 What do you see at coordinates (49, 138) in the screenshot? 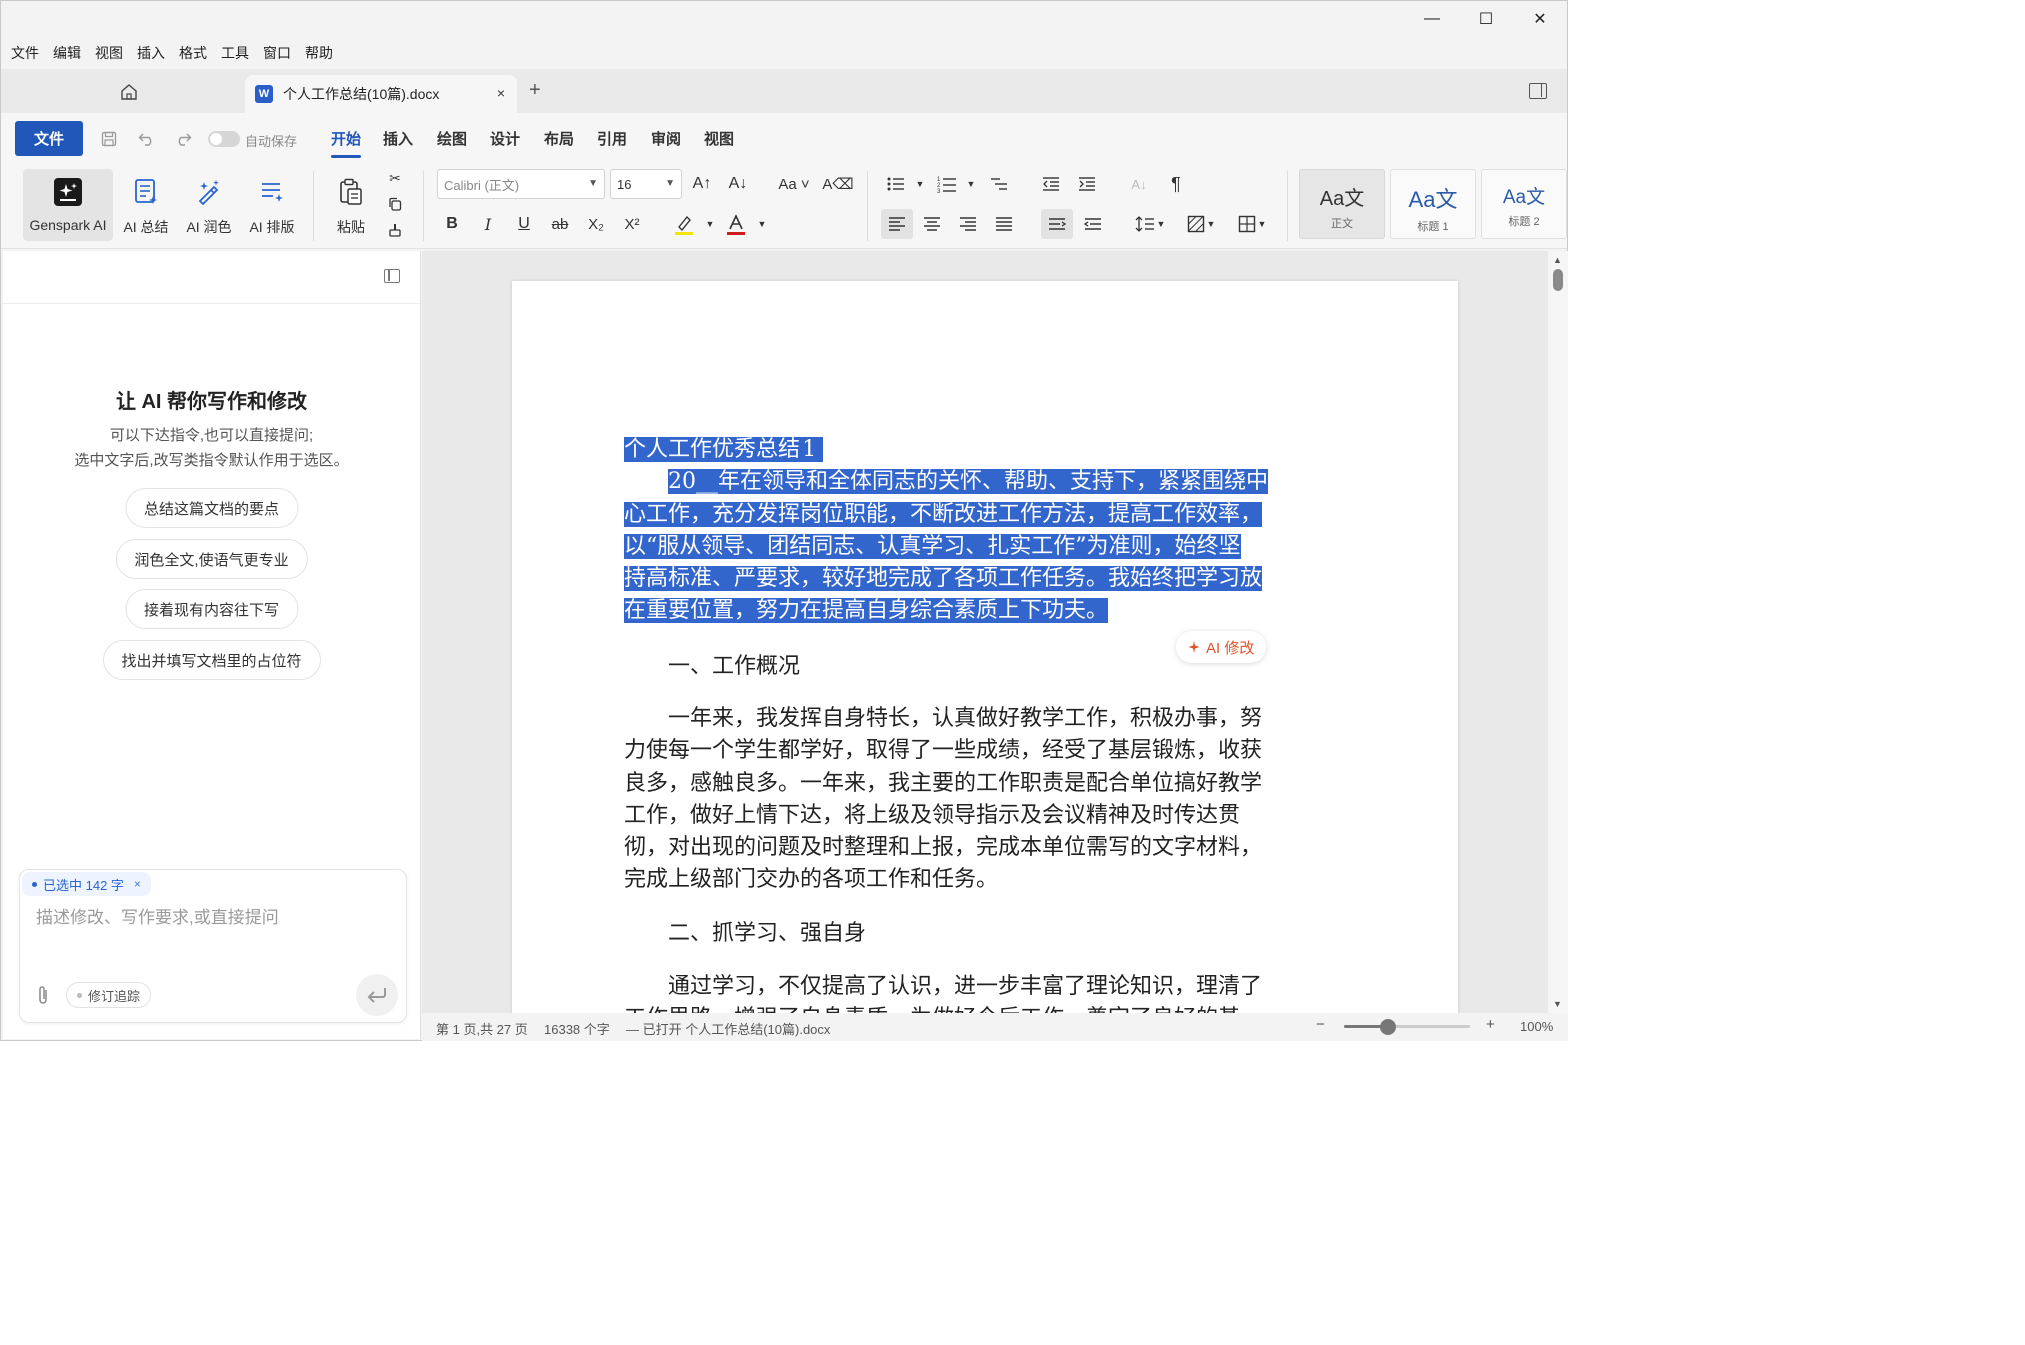
I see `file-menu-button: 文件` at bounding box center [49, 138].